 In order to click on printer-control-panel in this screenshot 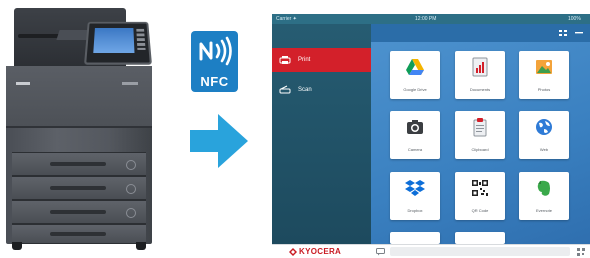, I will do `click(118, 43)`.